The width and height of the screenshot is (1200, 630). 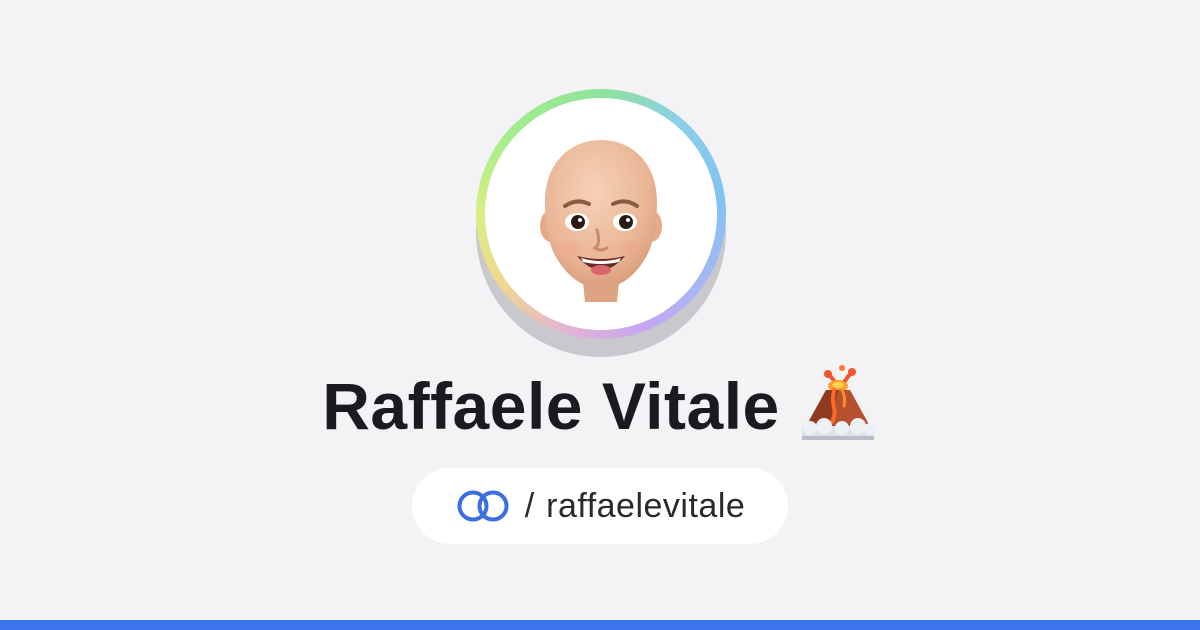 I want to click on volcano-icon, so click(x=838, y=402).